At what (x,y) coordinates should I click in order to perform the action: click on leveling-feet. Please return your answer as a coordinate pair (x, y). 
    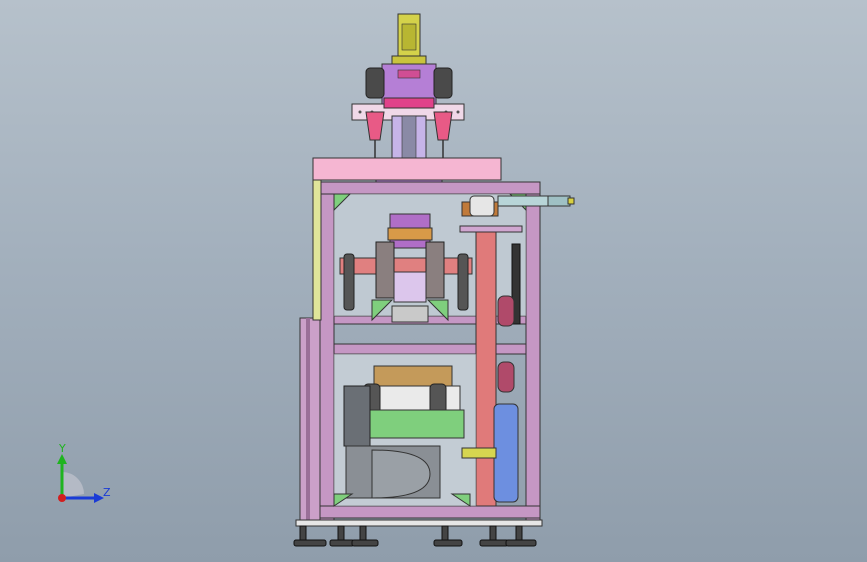
    Looking at the image, I should click on (418, 533).